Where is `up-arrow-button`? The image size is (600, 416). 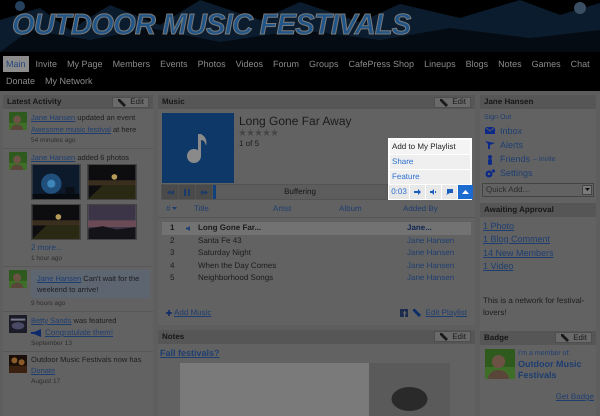 up-arrow-button is located at coordinates (465, 192).